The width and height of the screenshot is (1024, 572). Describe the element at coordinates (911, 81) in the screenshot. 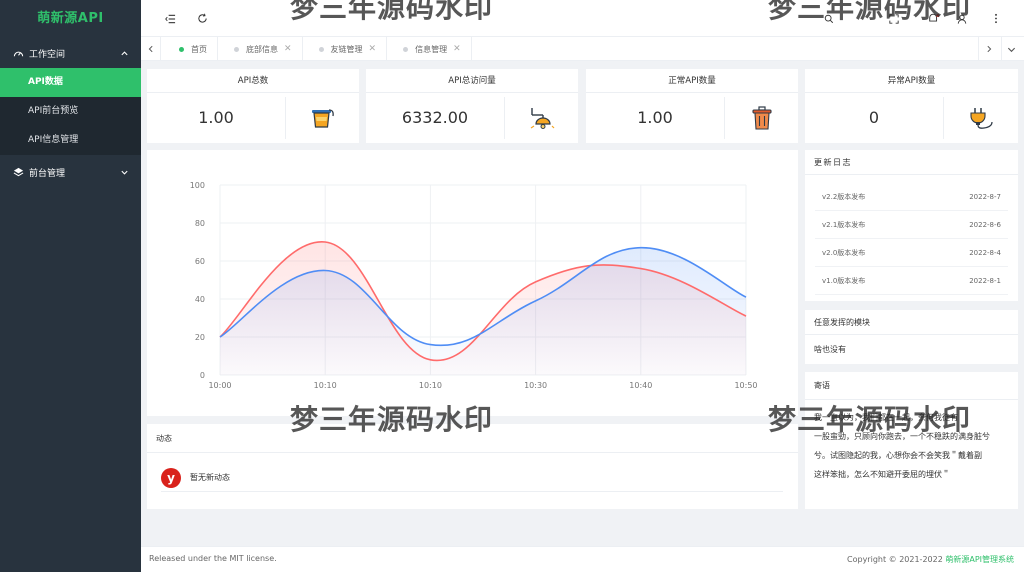

I see `stat-title: 异常API数量` at that location.